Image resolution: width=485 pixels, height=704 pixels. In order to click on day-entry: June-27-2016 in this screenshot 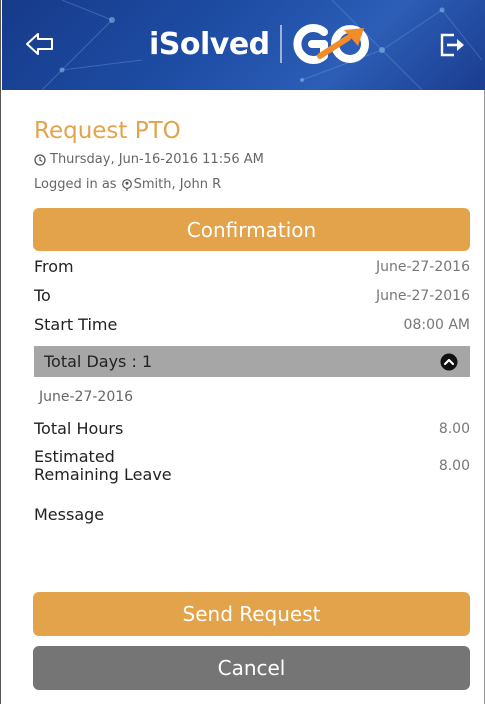, I will do `click(86, 397)`.